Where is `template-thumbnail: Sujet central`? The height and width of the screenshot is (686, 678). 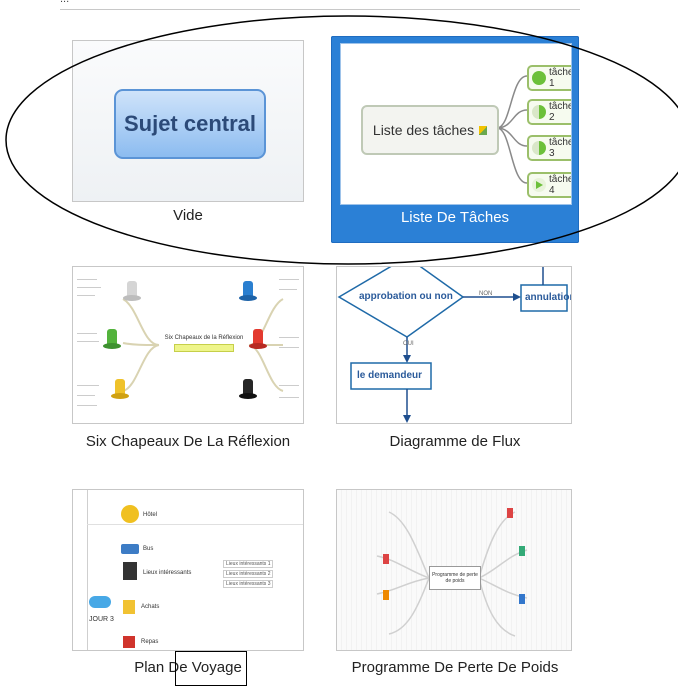 template-thumbnail: Sujet central is located at coordinates (188, 121).